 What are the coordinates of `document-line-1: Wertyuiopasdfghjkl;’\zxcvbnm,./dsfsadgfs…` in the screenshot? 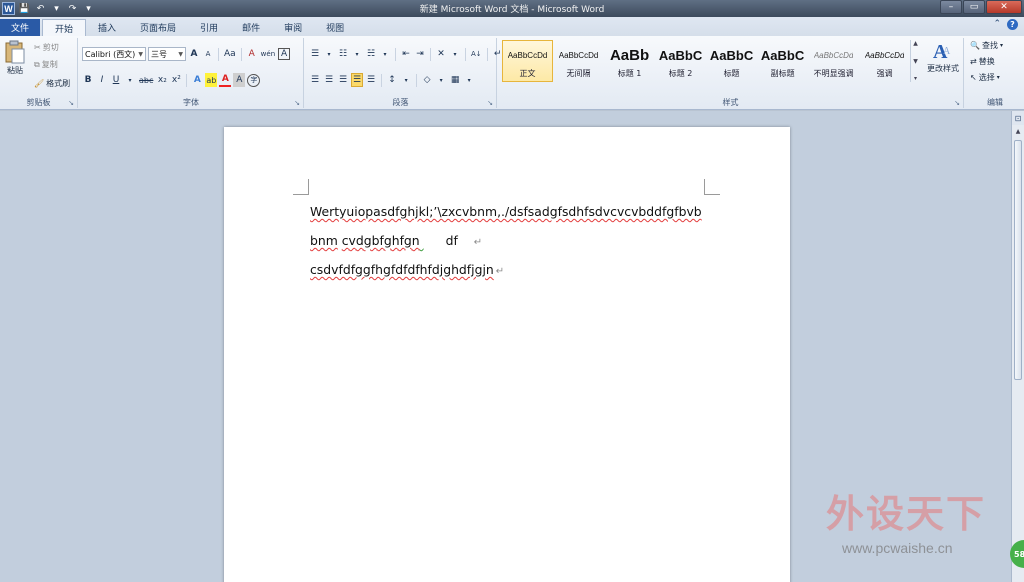 It's located at (506, 211).